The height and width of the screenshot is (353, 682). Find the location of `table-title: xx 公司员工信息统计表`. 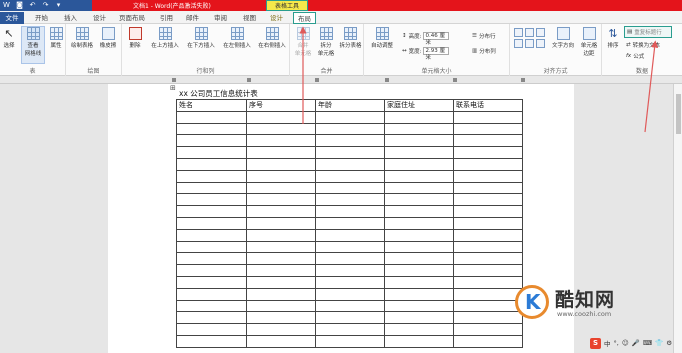

table-title: xx 公司员工信息统计表 is located at coordinates (218, 93).